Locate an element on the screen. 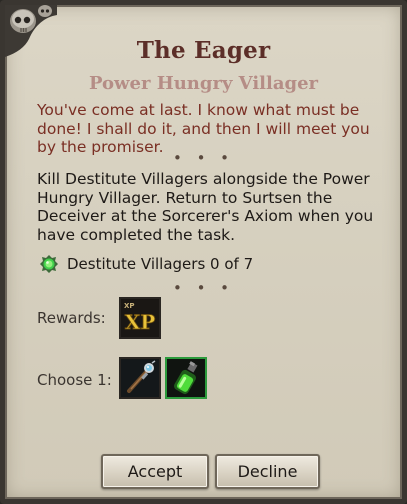  decline-button: Decline is located at coordinates (267, 471).